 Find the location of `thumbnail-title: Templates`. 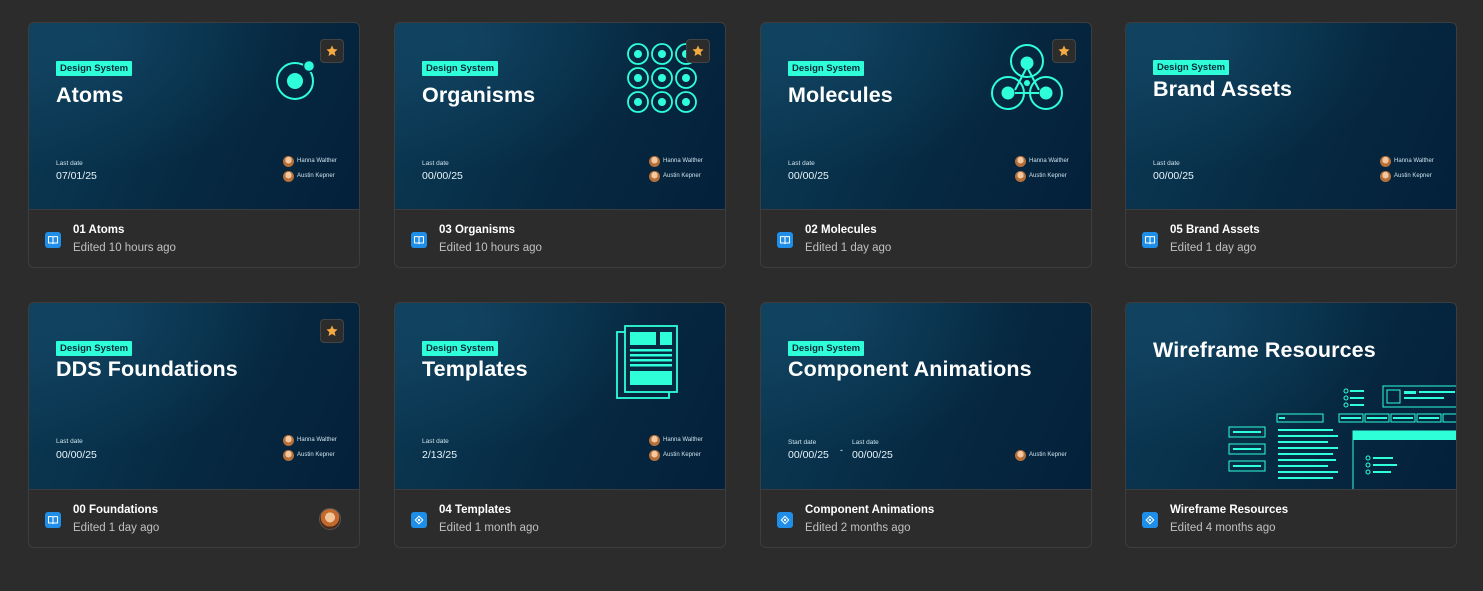

thumbnail-title: Templates is located at coordinates (475, 369).